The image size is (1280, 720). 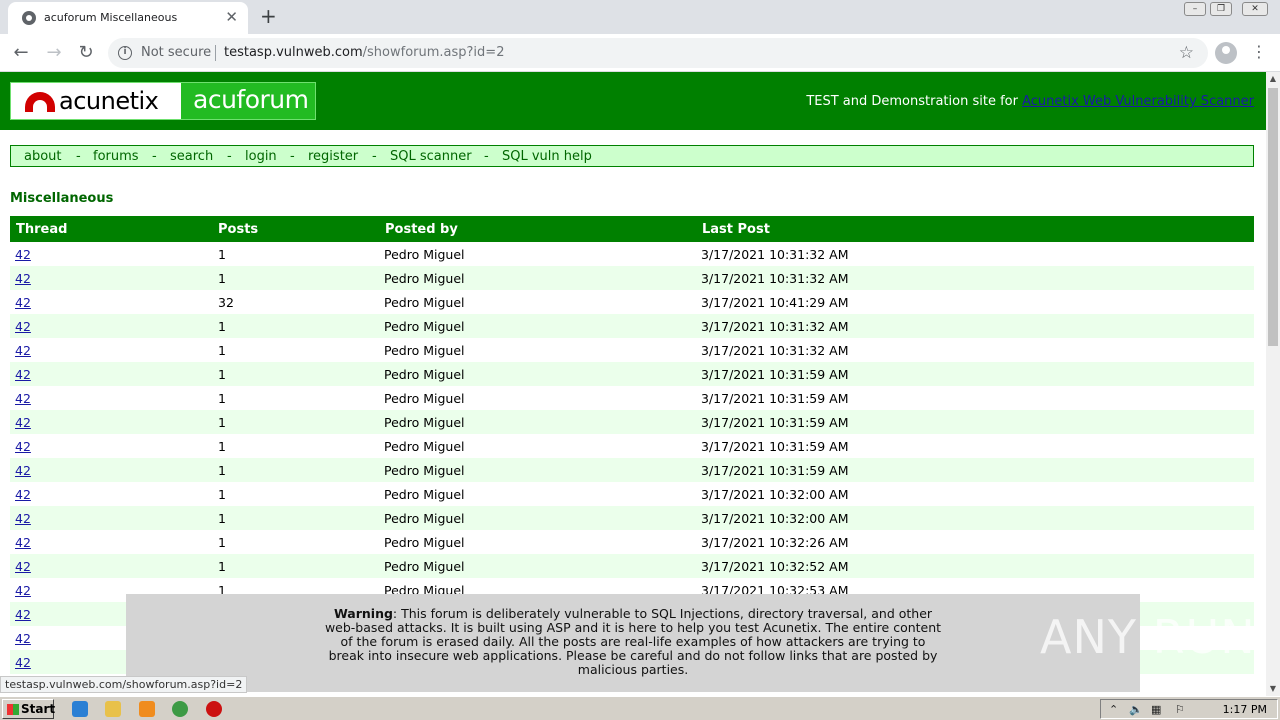 I want to click on globe-icon, so click(x=29, y=18).